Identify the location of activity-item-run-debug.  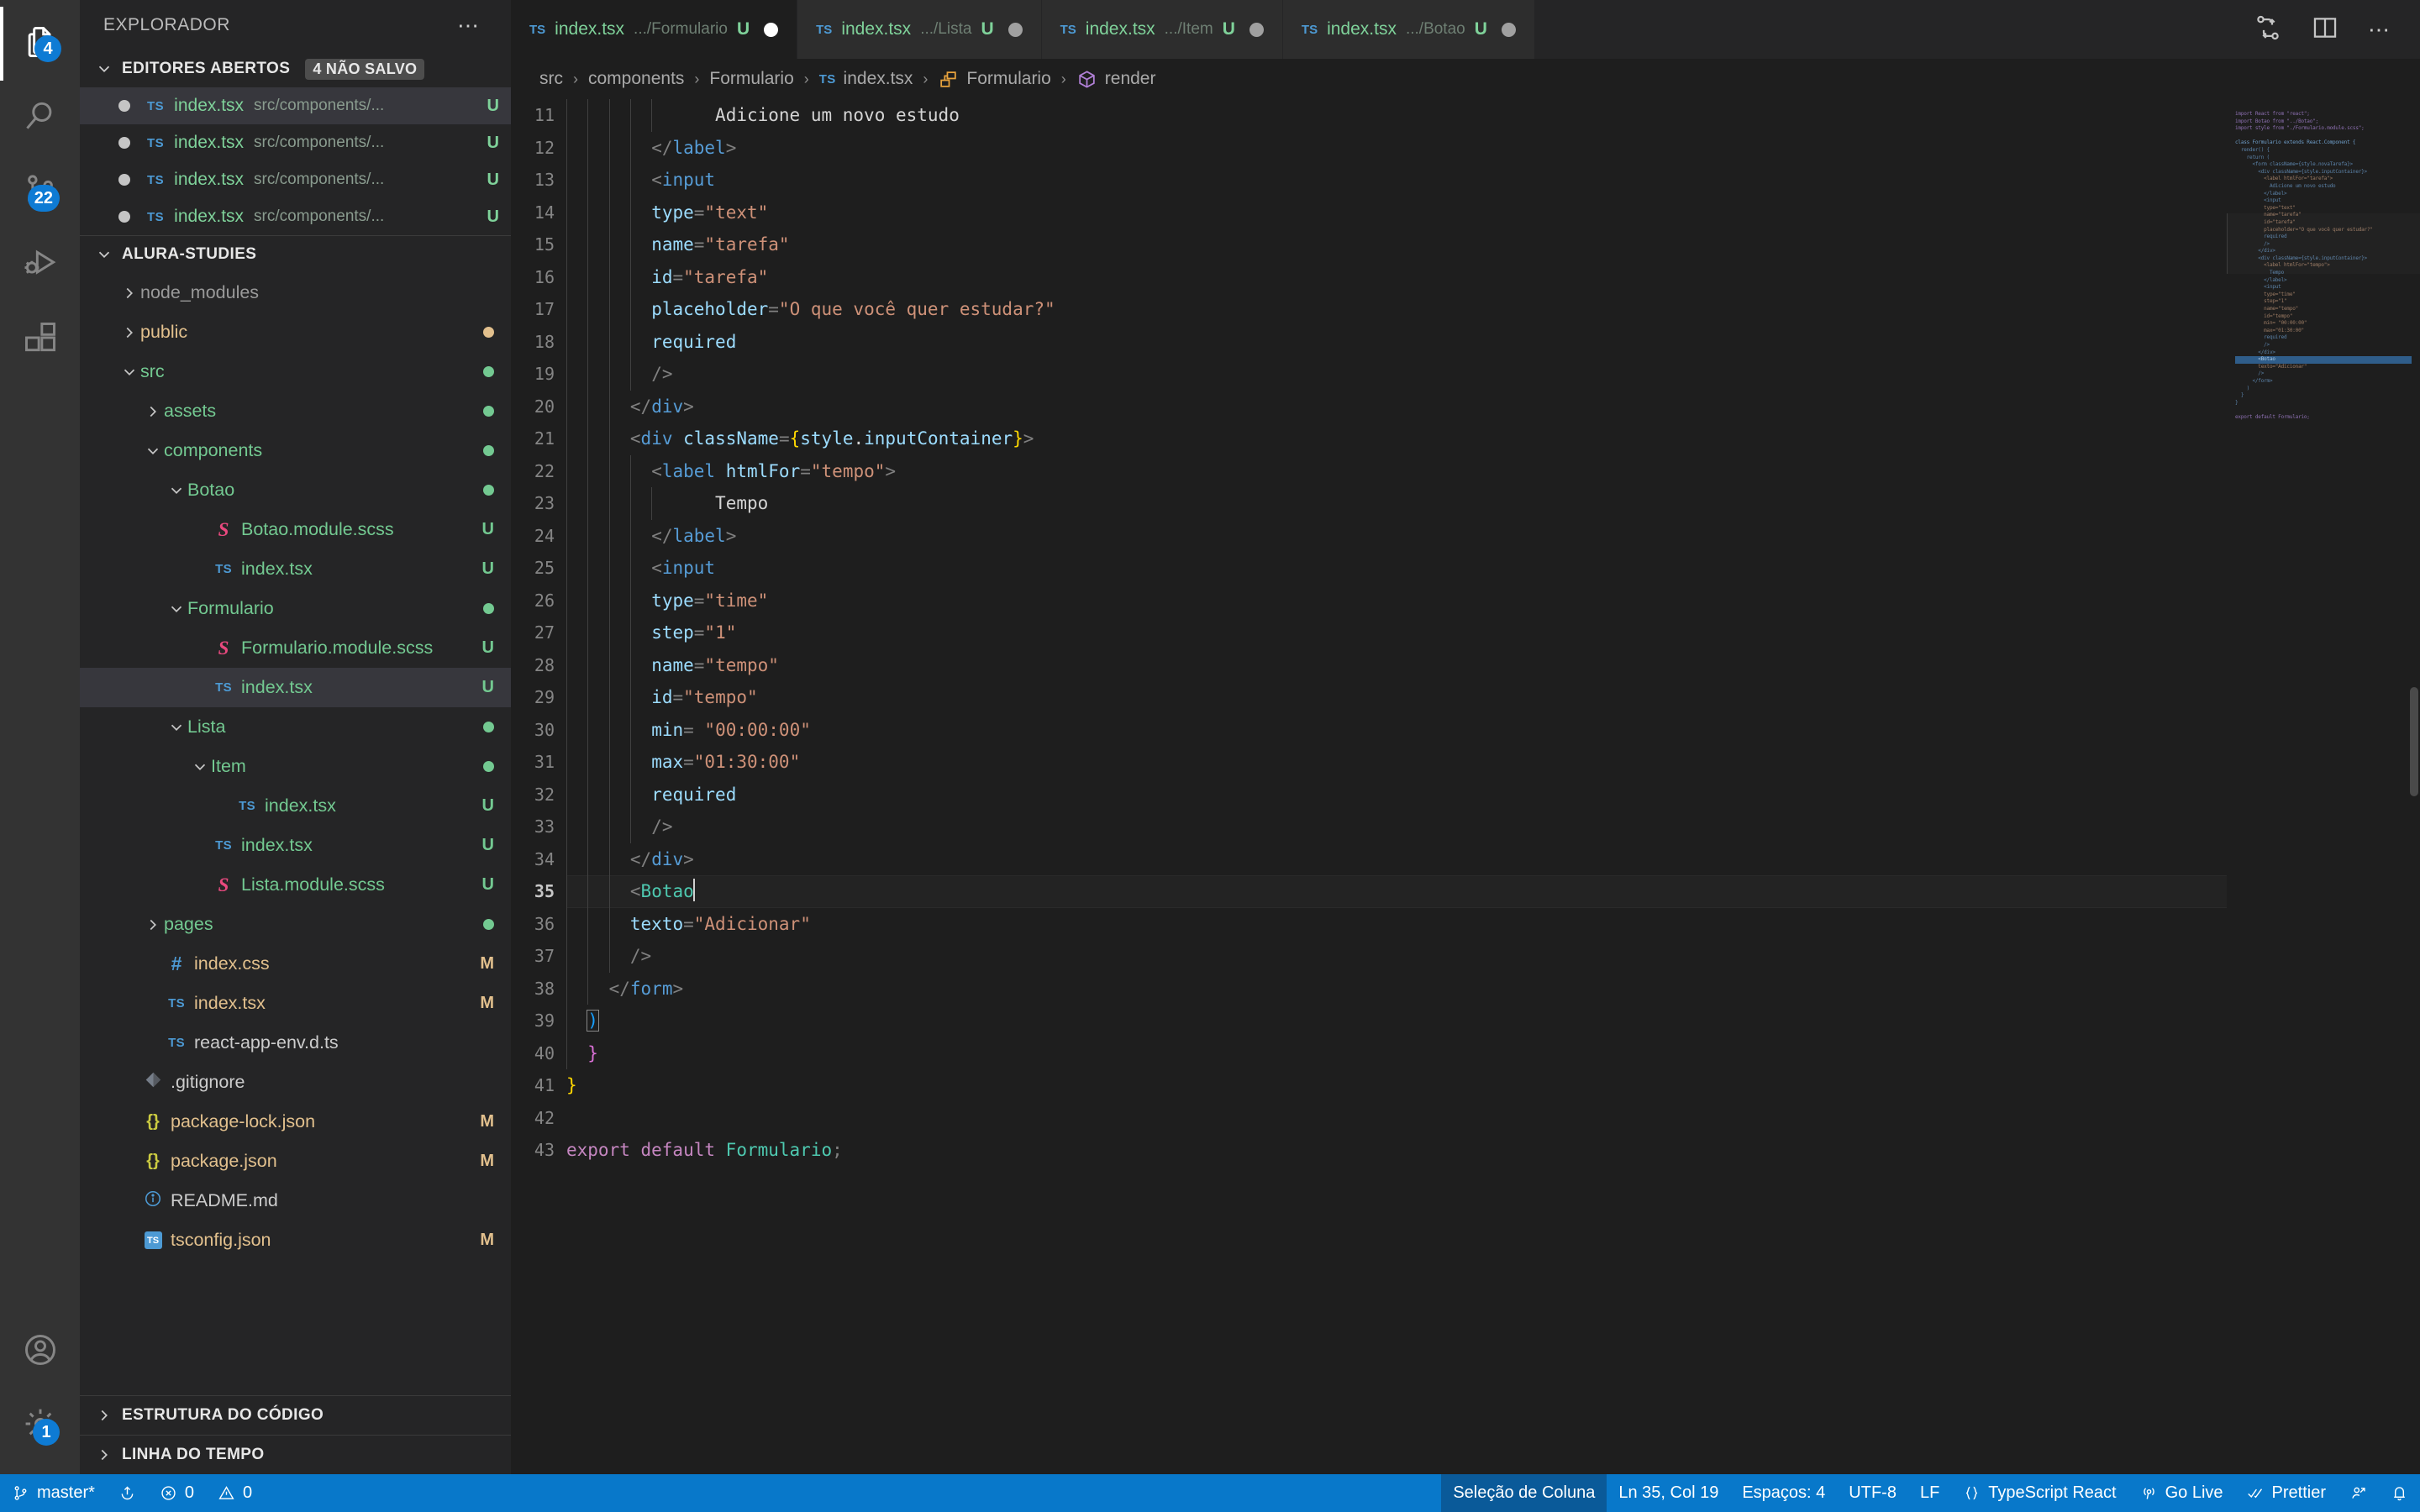
(40, 265).